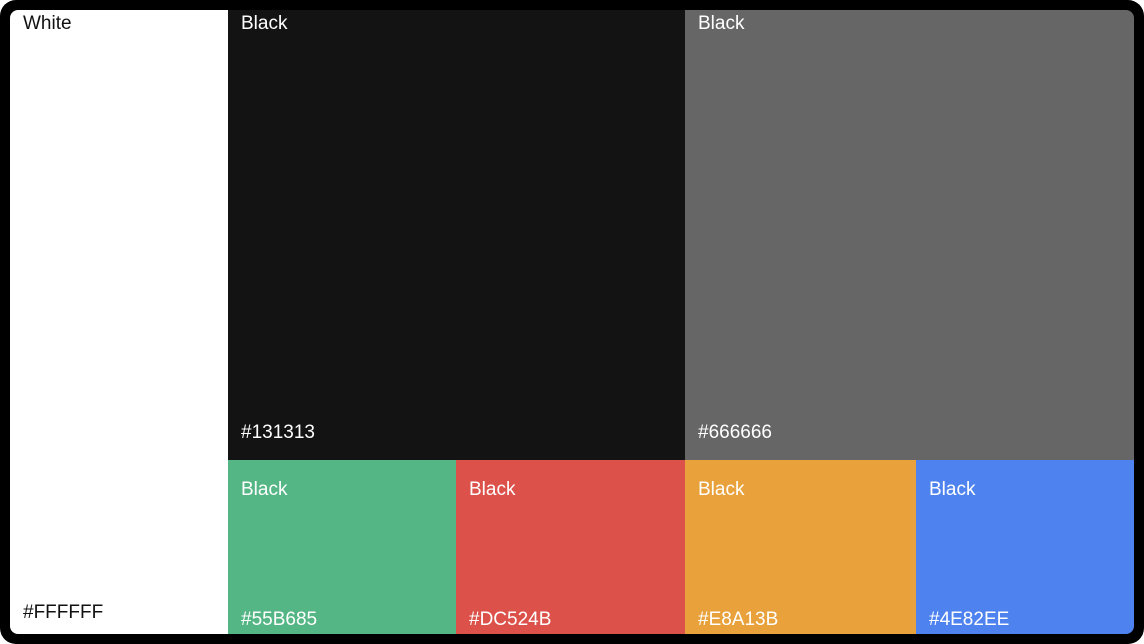 This screenshot has width=1144, height=644. What do you see at coordinates (510, 619) in the screenshot?
I see `swatch-hex: #DC524B` at bounding box center [510, 619].